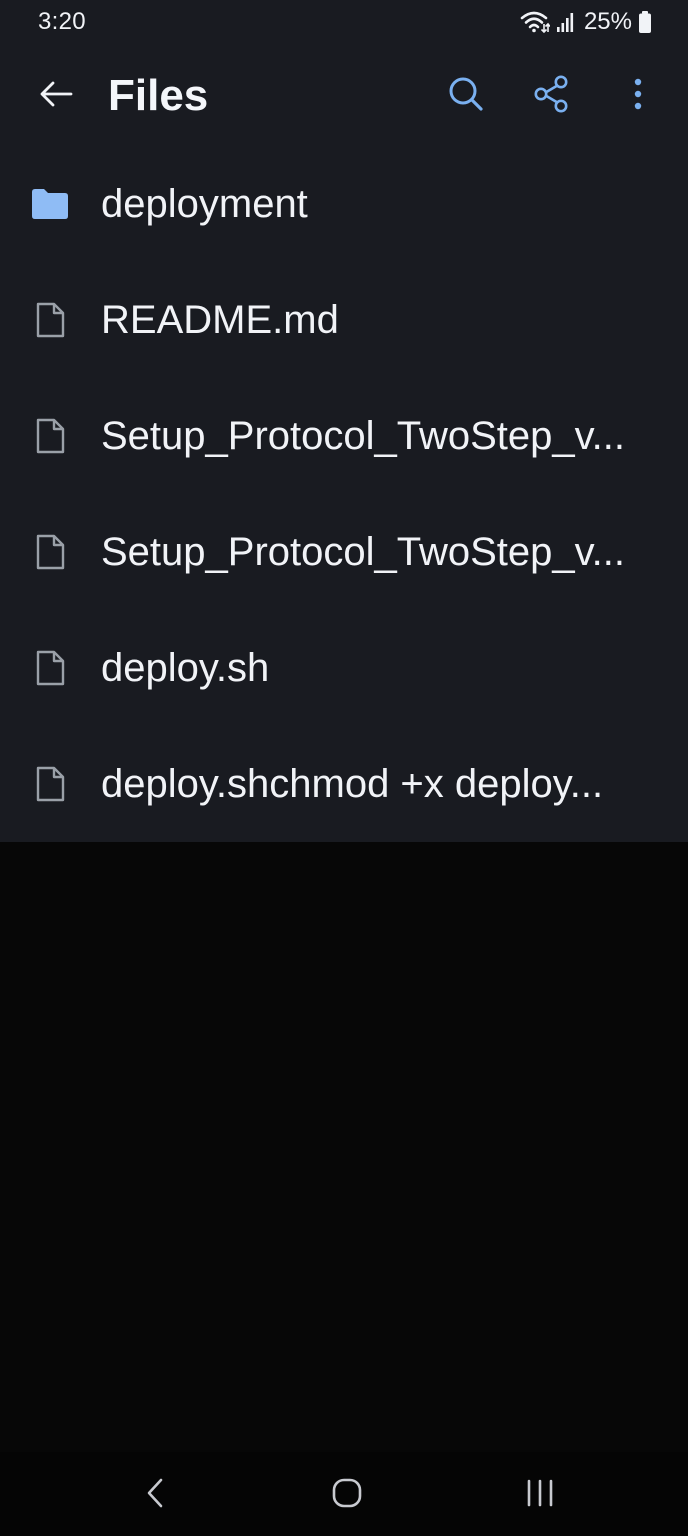 The image size is (688, 1536). I want to click on nav-home-icon, so click(347, 1495).